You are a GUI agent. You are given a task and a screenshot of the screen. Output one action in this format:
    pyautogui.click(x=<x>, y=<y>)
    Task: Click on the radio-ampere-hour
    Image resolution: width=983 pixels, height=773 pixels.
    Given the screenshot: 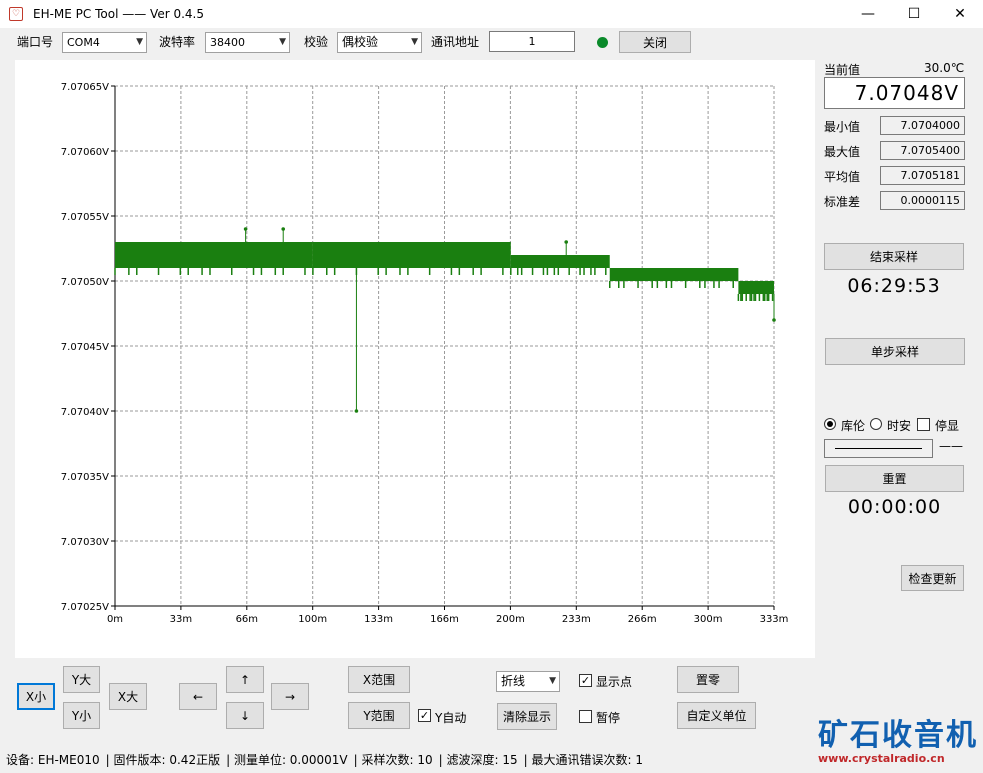 What is the action you would take?
    pyautogui.click(x=876, y=424)
    